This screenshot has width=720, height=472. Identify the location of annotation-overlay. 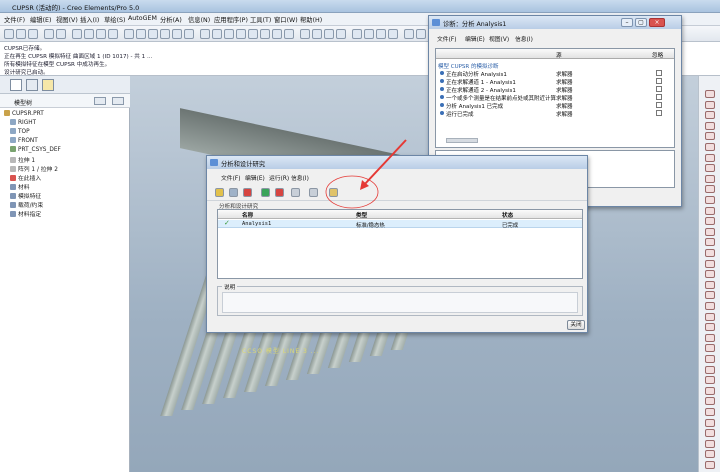
(366, 174).